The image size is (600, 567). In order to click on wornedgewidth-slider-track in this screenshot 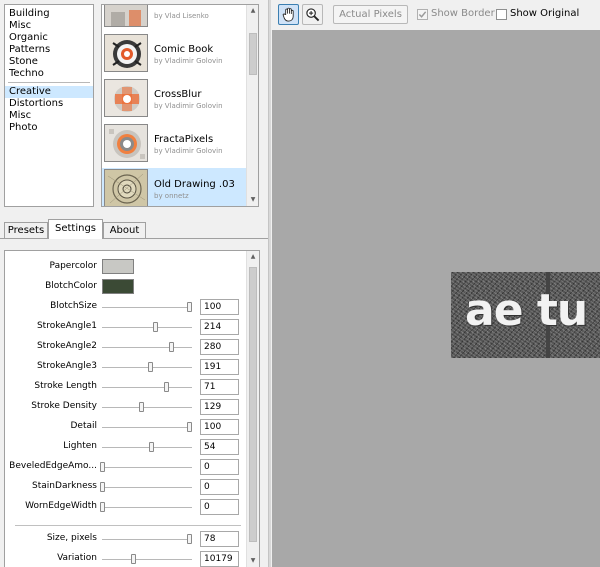, I will do `click(147, 507)`.